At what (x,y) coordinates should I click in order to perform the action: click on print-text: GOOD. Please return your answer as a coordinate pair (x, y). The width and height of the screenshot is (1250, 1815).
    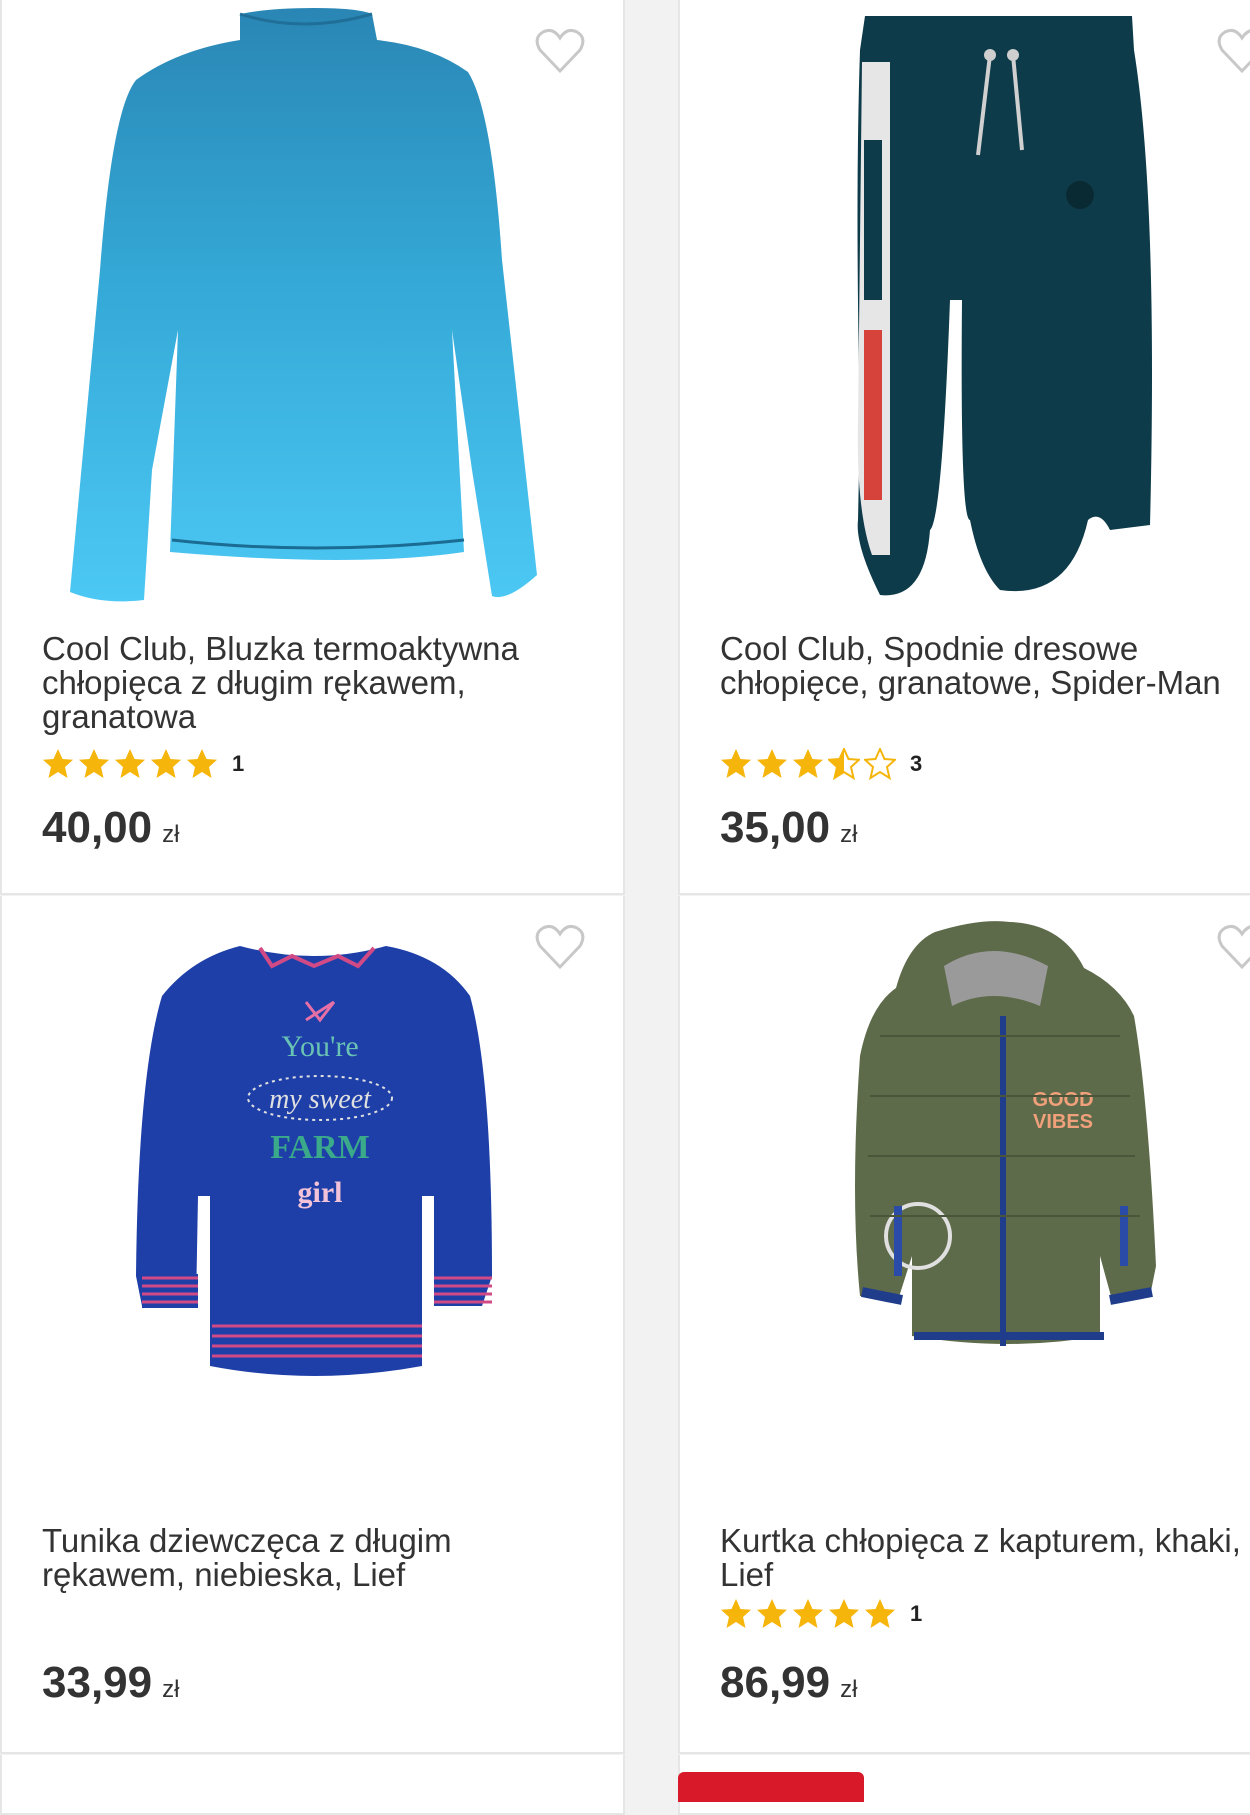
    Looking at the image, I should click on (1062, 1100).